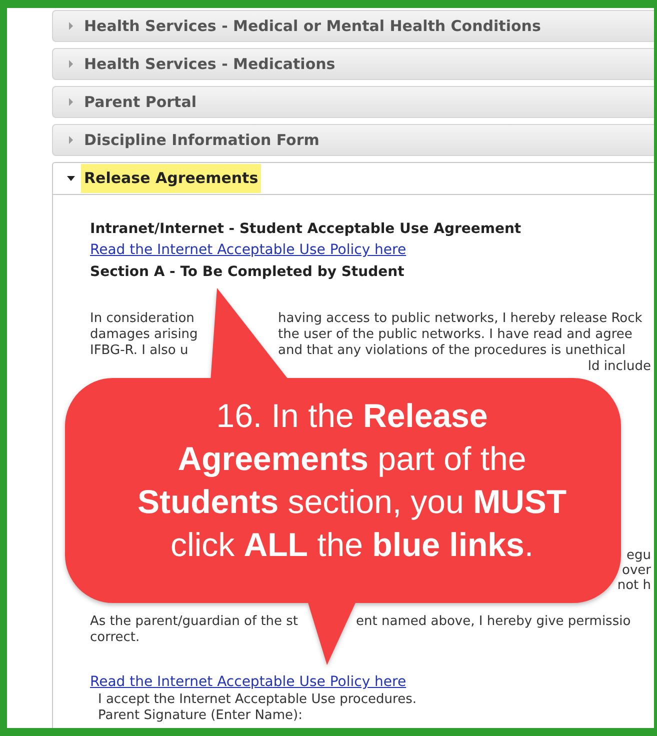 The image size is (657, 736). What do you see at coordinates (636, 570) in the screenshot?
I see `paragraph-text: over` at bounding box center [636, 570].